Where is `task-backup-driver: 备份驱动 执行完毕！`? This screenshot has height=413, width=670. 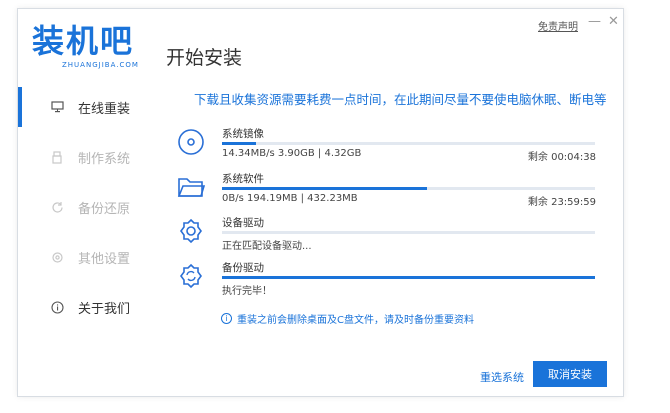
task-backup-driver: 备份驱动 执行完毕！ is located at coordinates (386, 283).